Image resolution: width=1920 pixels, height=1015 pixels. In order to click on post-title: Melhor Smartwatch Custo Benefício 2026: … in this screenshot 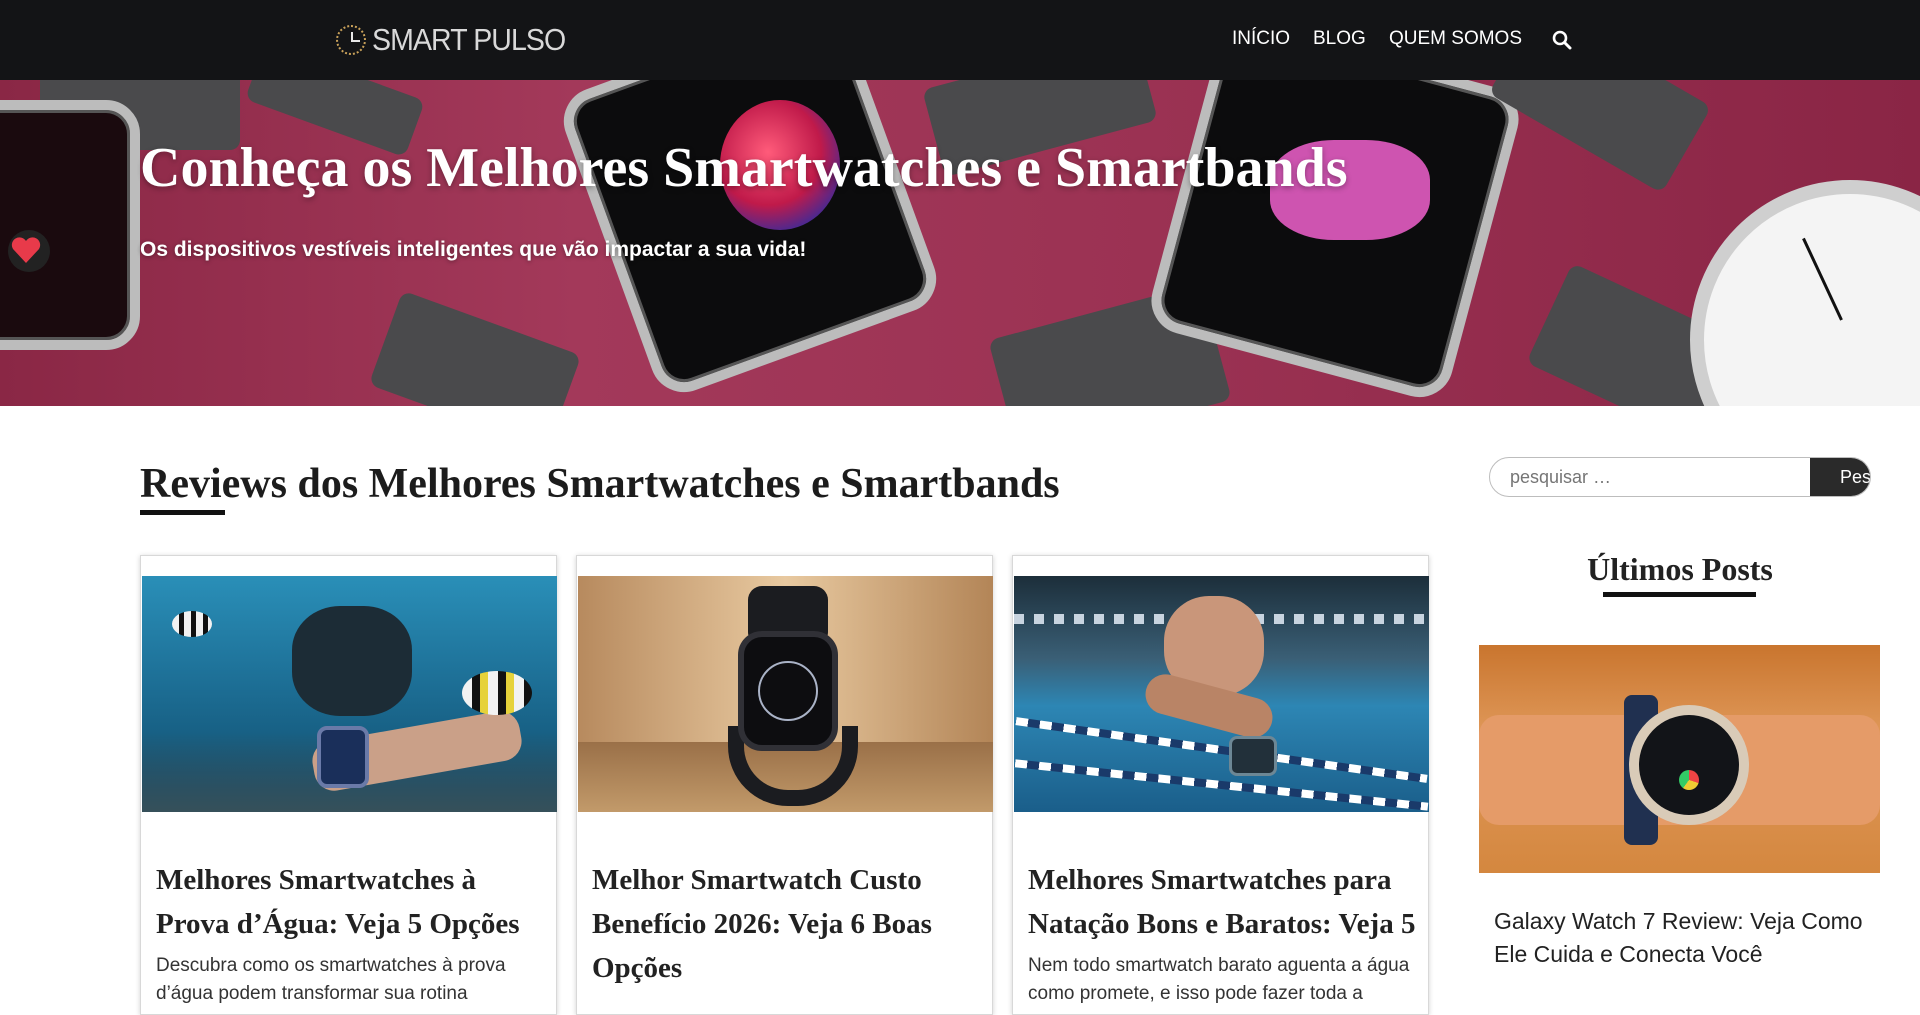, I will do `click(787, 924)`.